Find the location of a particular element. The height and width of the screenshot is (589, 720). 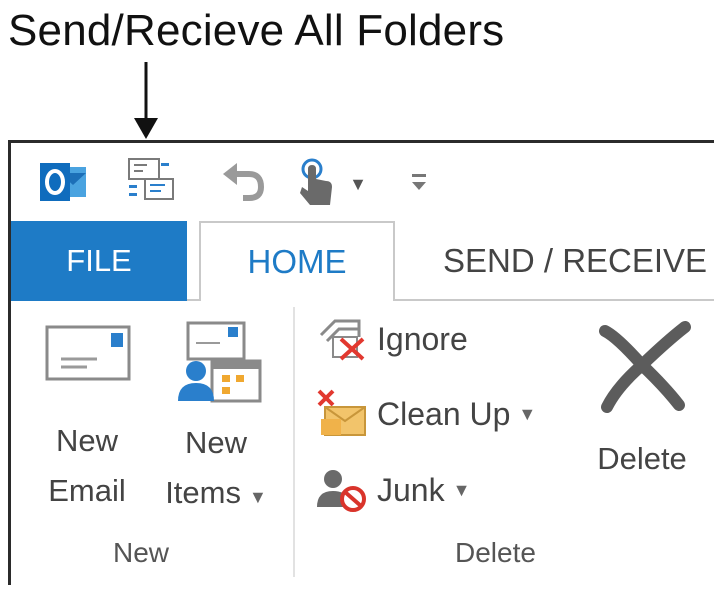

new-items-label-line1: New is located at coordinates (215, 442).